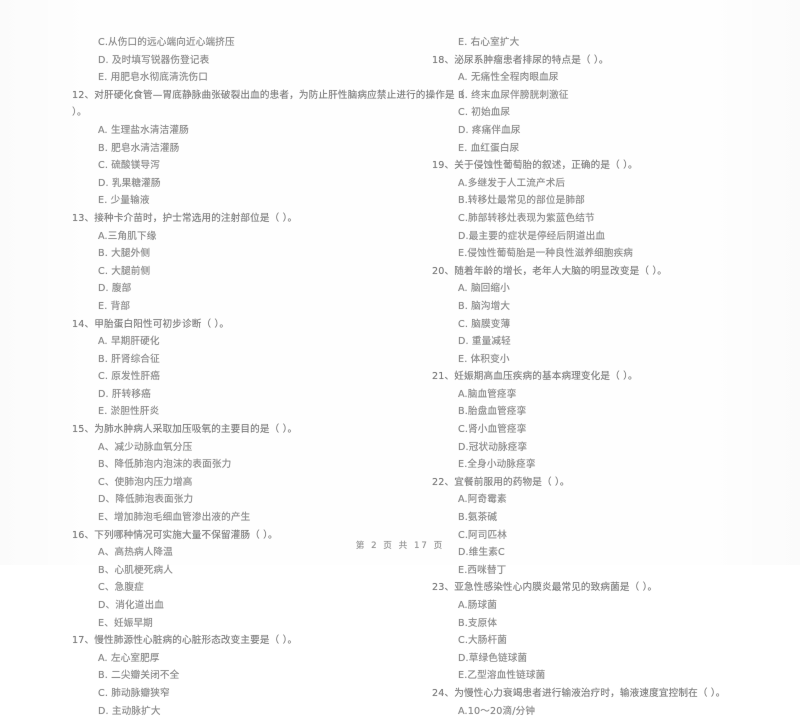 This screenshot has width=800, height=720. I want to click on option-line: E.西咪替丁, so click(482, 570).